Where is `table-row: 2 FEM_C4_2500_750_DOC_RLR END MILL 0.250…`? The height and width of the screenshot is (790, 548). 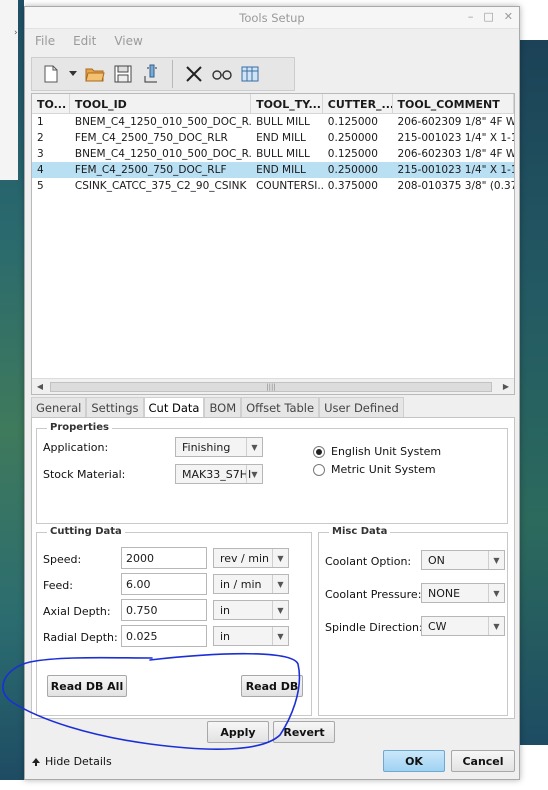
table-row: 2 FEM_C4_2500_750_DOC_RLR END MILL 0.250… is located at coordinates (273, 138).